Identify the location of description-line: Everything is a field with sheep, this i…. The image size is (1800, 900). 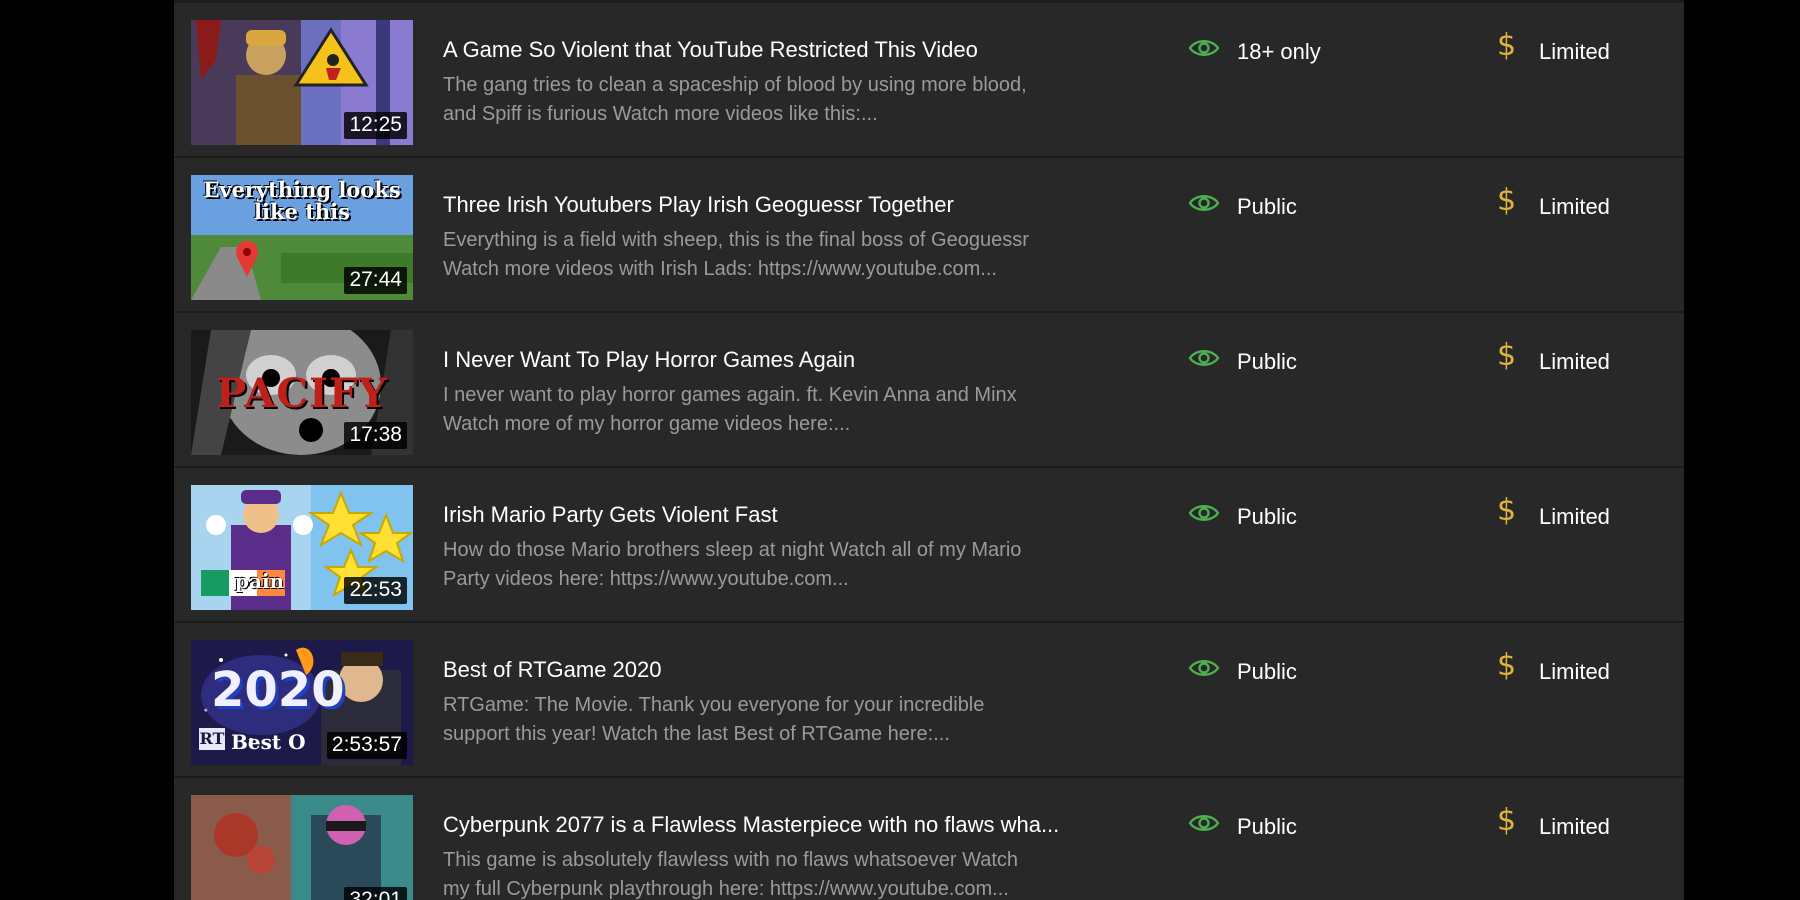
(736, 240).